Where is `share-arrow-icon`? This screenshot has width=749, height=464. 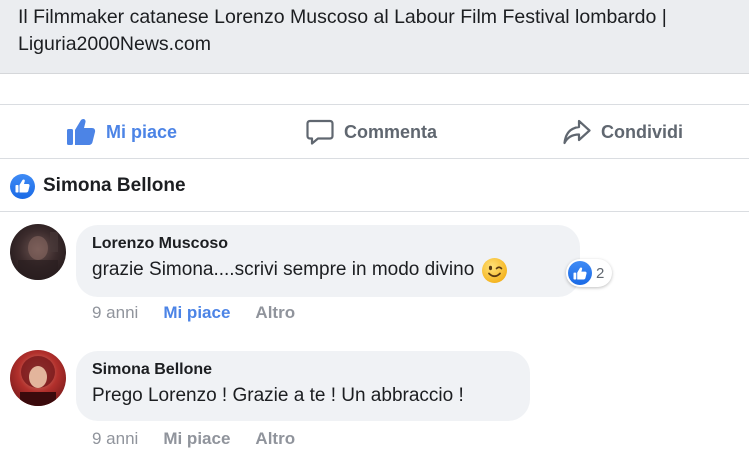
share-arrow-icon is located at coordinates (577, 132).